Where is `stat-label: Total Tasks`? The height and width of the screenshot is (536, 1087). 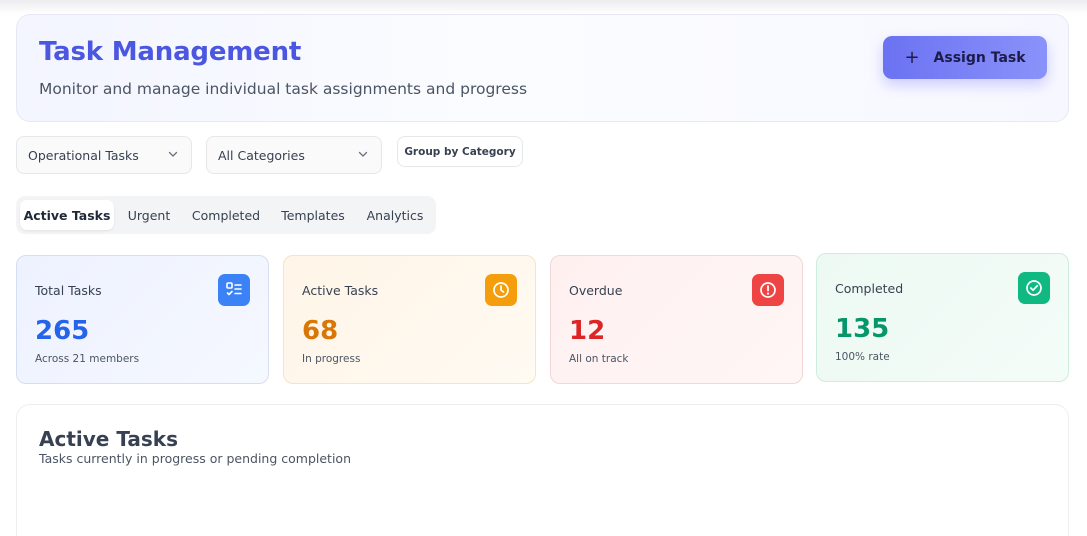 stat-label: Total Tasks is located at coordinates (68, 290).